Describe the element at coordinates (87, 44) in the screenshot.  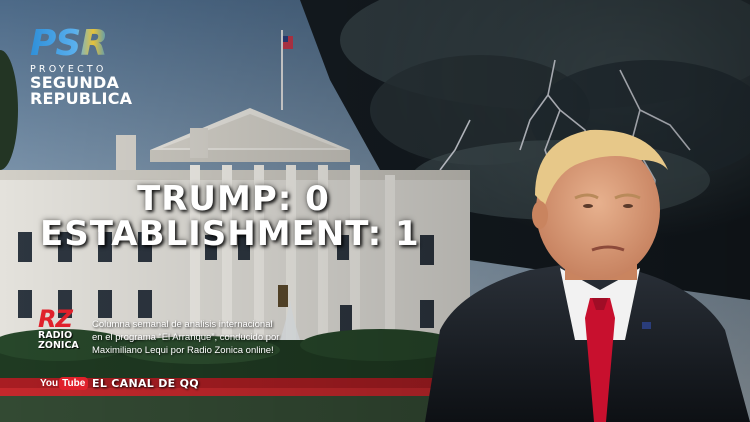
I see `psr-logo-mark: PSR` at that location.